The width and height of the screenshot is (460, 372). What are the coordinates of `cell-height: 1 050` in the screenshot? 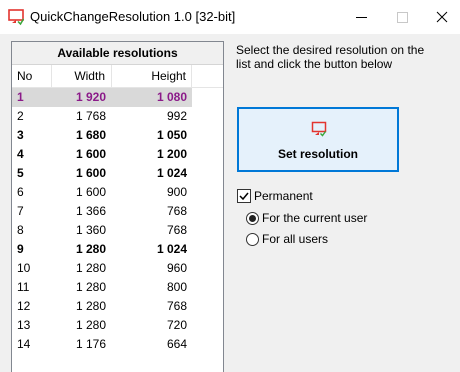 It's located at (171, 135).